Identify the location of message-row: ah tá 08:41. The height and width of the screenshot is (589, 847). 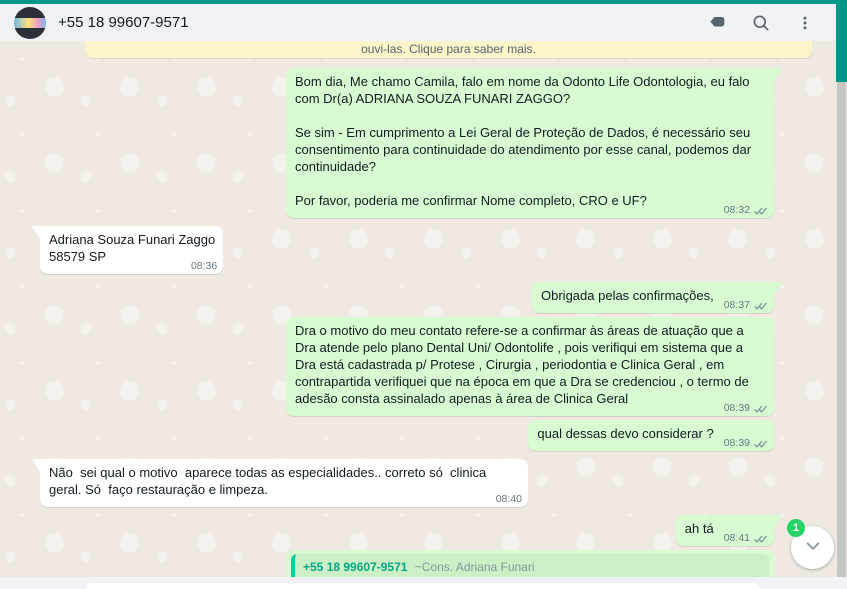
(411, 531).